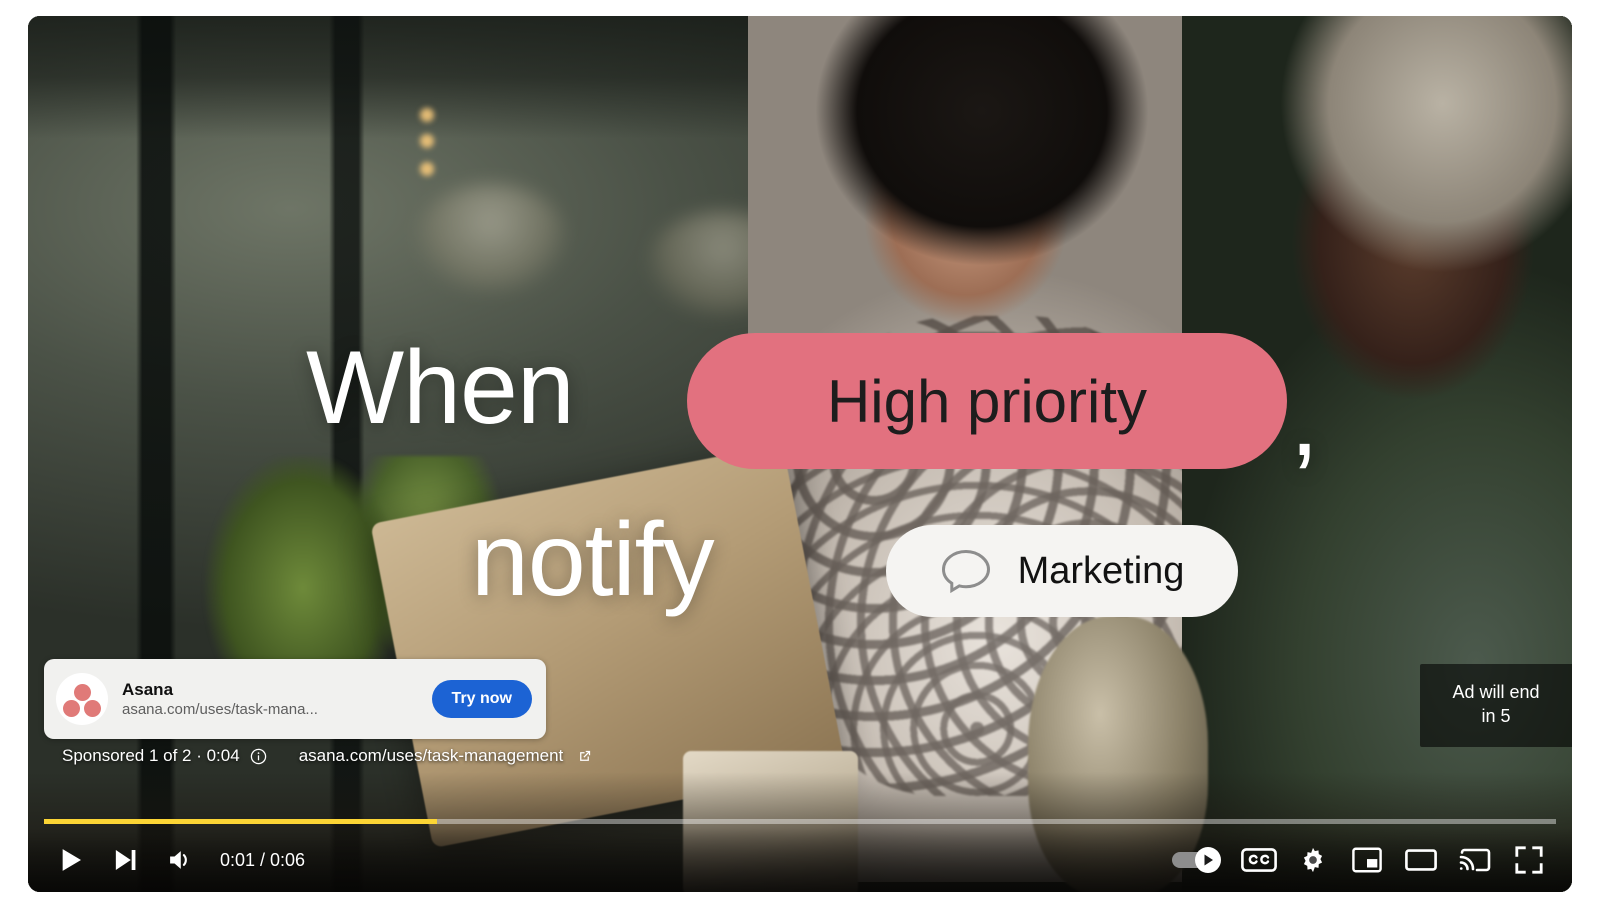  What do you see at coordinates (987, 401) in the screenshot?
I see `high-priority-pill: High priority` at bounding box center [987, 401].